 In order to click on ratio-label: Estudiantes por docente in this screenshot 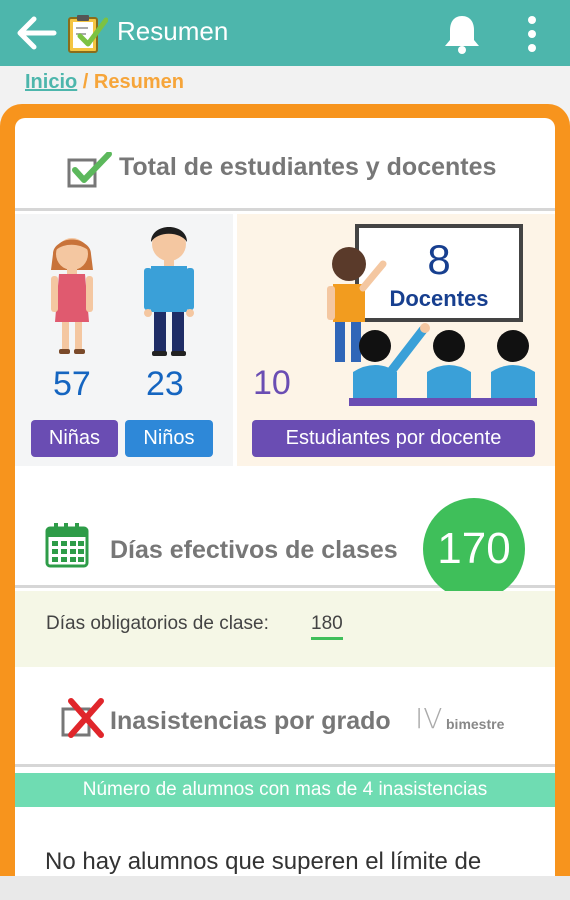, I will do `click(393, 438)`.